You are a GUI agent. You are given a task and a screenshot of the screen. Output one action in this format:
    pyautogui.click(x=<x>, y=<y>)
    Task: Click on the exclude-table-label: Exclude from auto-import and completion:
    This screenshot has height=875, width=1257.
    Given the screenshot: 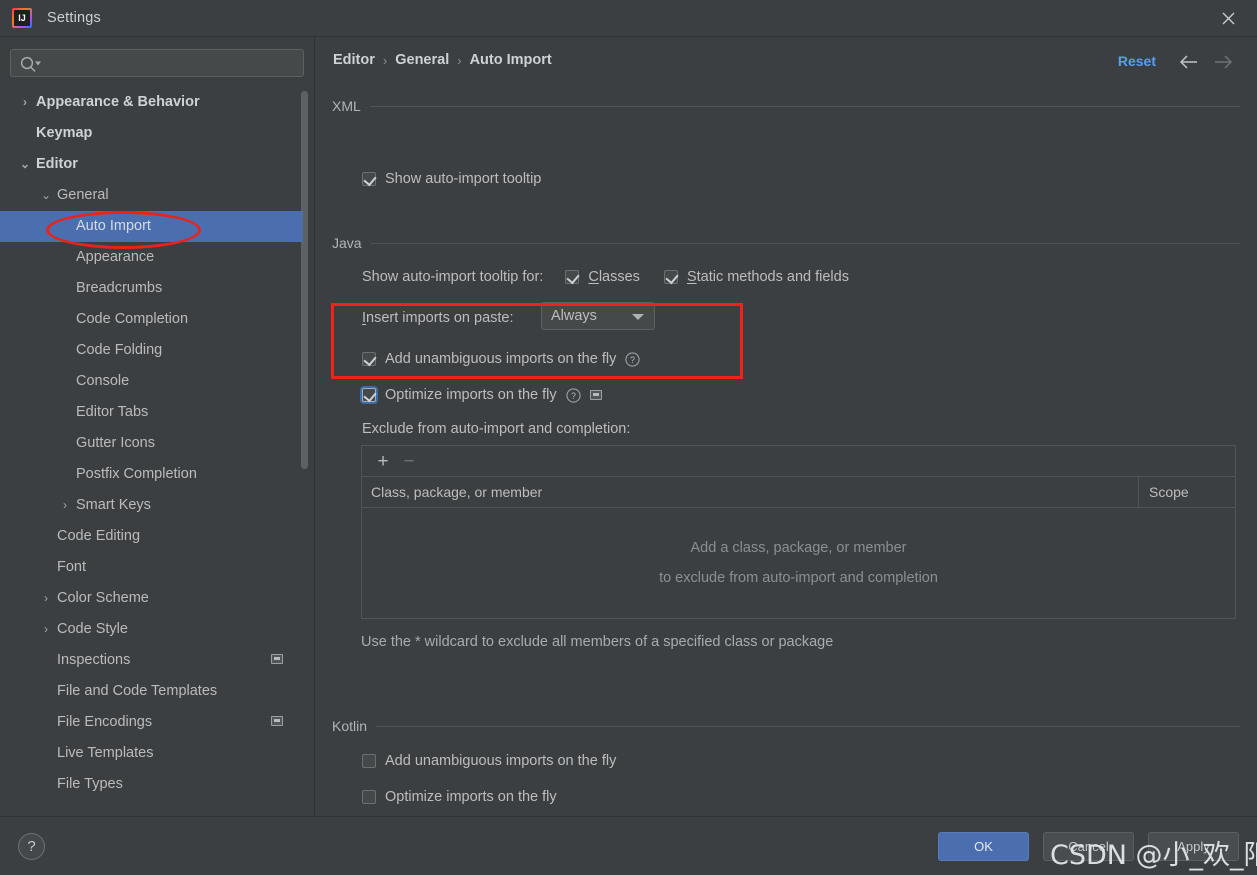 What is the action you would take?
    pyautogui.click(x=496, y=429)
    